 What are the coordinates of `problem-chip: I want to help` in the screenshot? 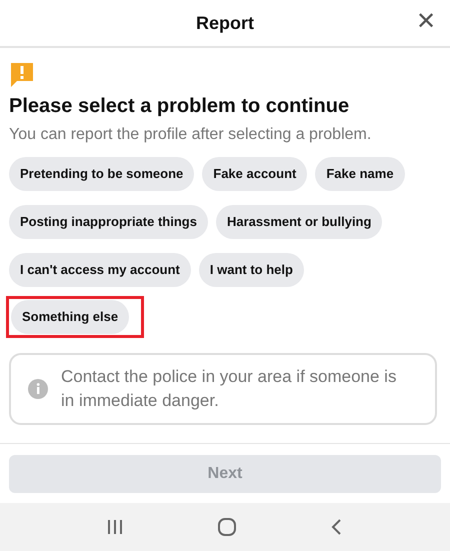 It's located at (251, 270).